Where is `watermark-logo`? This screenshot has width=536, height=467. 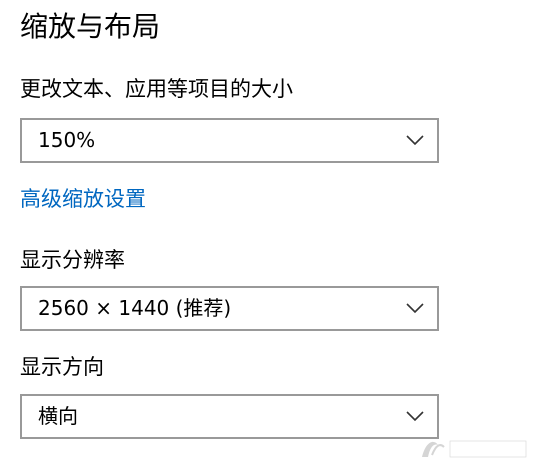 watermark-logo is located at coordinates (474, 449).